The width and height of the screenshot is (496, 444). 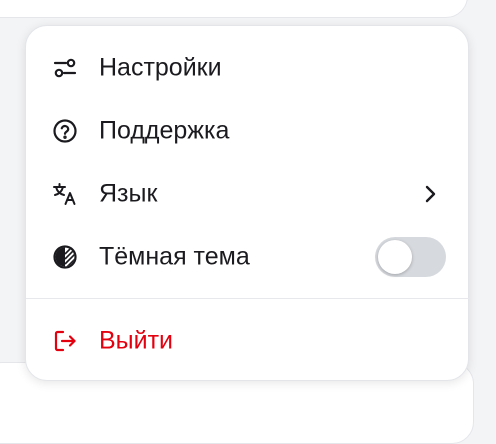 I want to click on theme-contrast-icon, so click(x=65, y=257).